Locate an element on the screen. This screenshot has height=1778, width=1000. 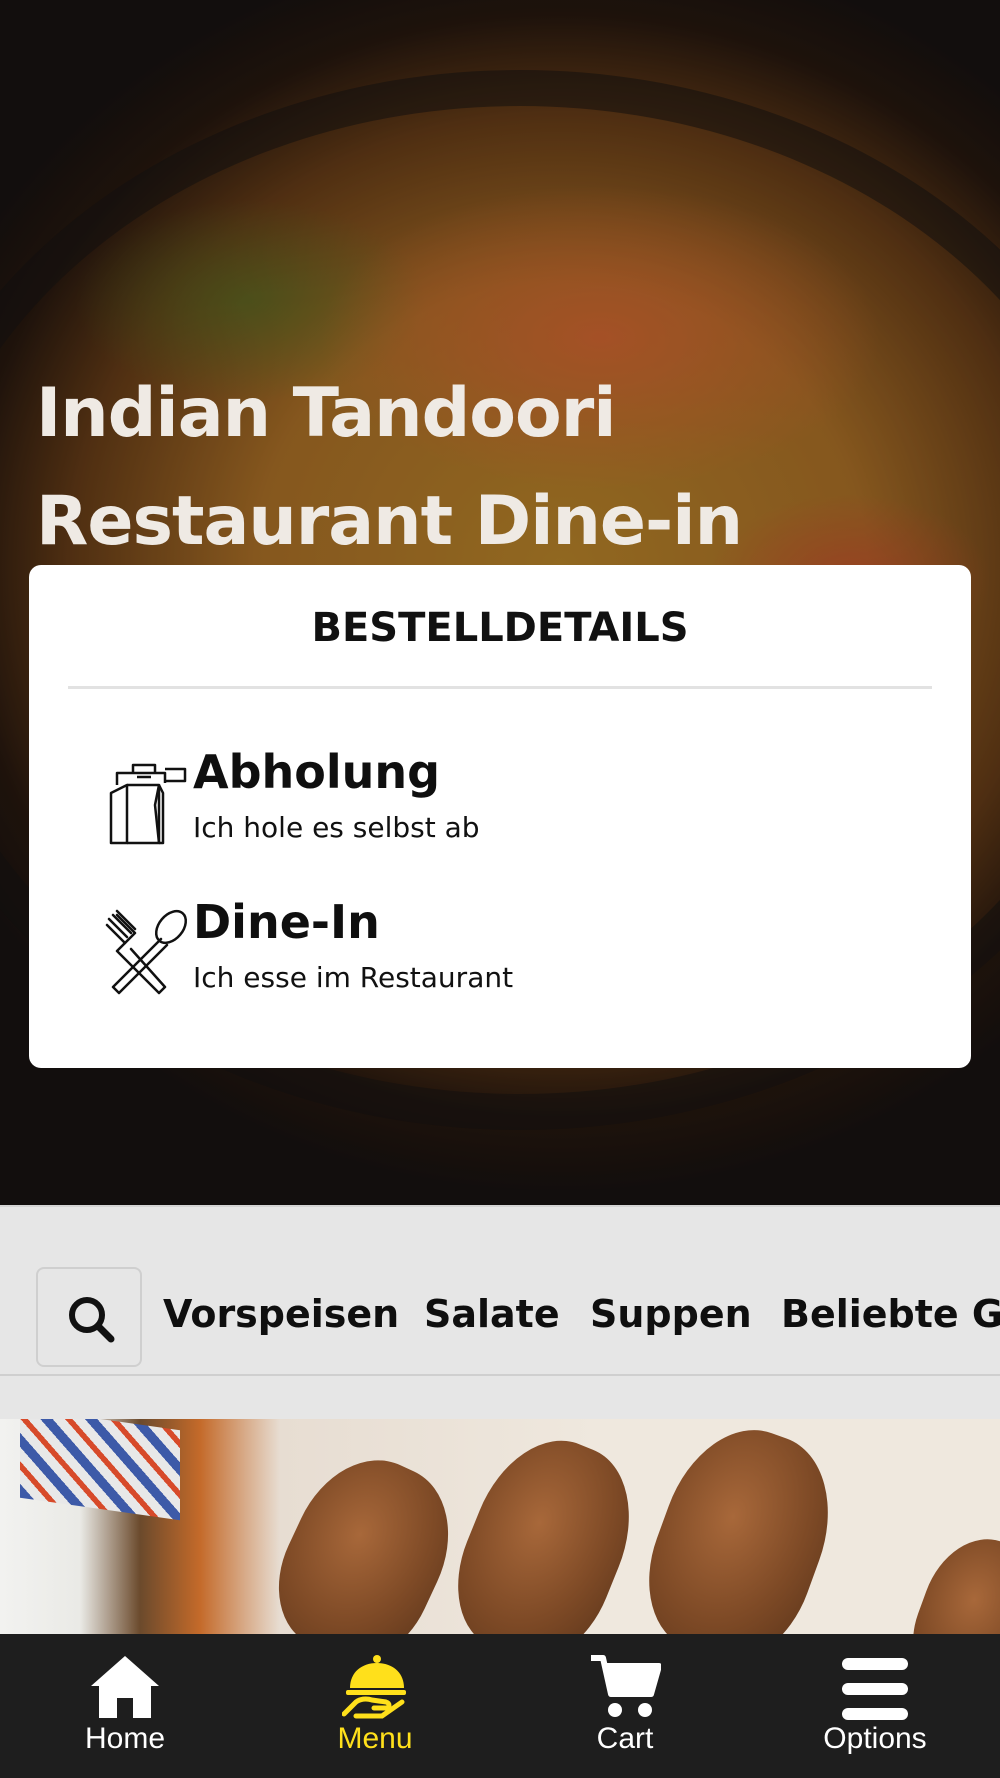
nav-cart: Cart is located at coordinates (625, 1706).